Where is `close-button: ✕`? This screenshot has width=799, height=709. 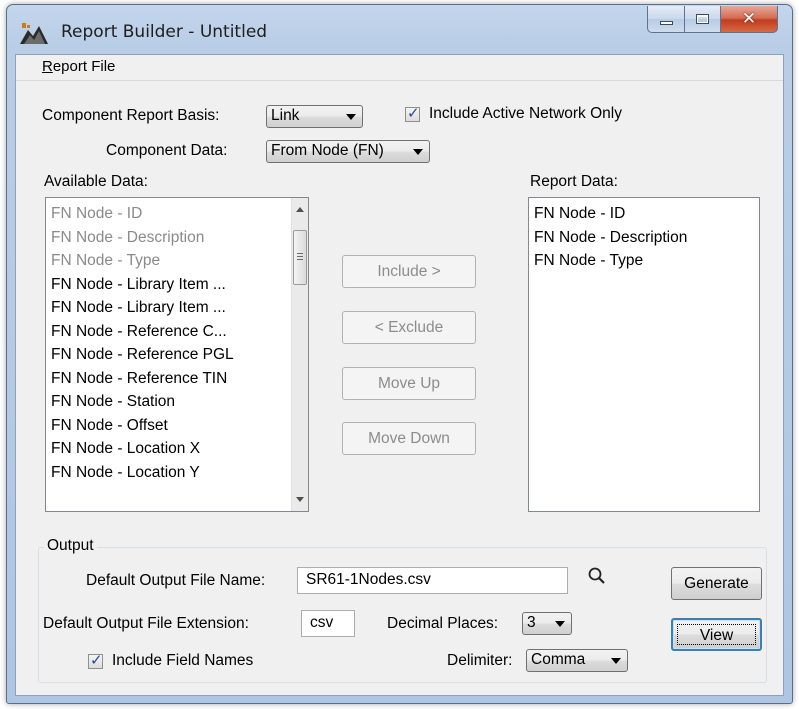 close-button: ✕ is located at coordinates (749, 19).